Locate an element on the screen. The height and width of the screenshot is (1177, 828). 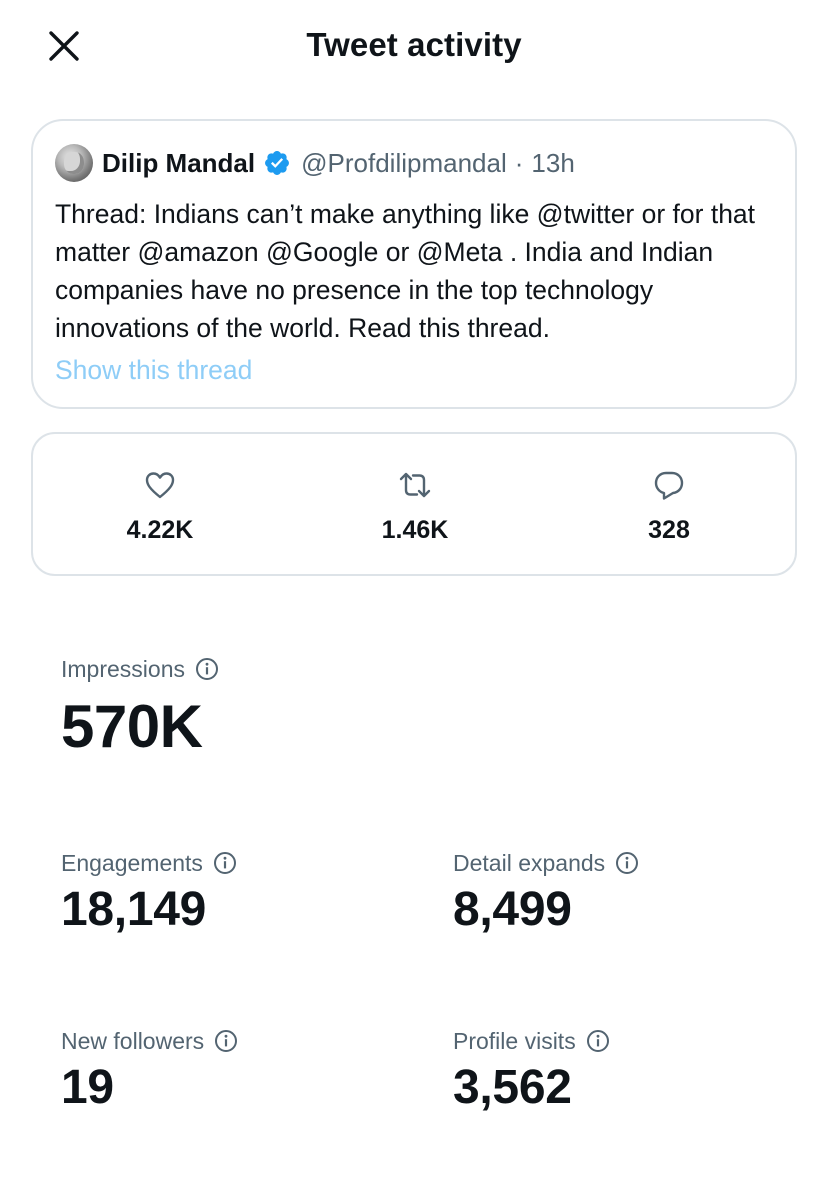
detail-expands-metric: Detail expands 8,499 is located at coordinates (546, 892).